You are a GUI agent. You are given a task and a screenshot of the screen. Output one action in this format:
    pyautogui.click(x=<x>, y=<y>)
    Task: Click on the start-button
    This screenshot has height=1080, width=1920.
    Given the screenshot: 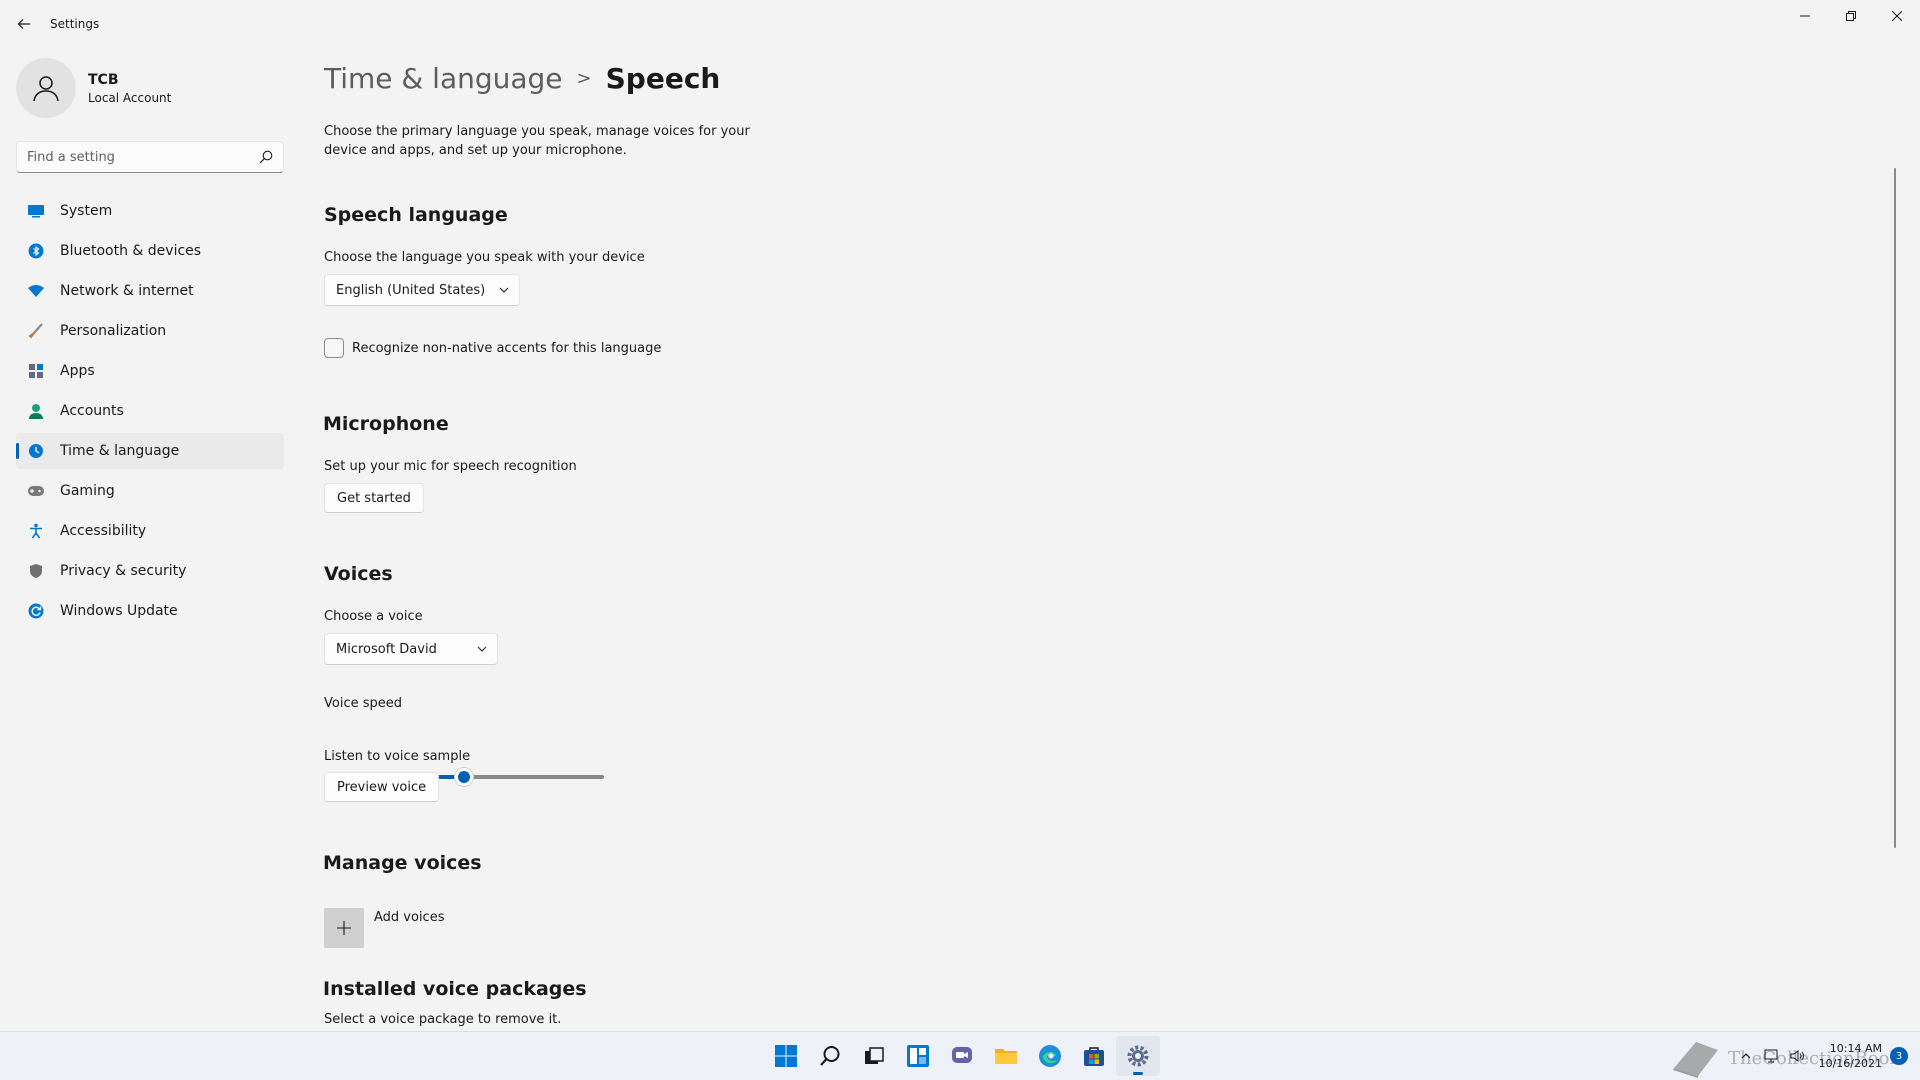 What is the action you would take?
    pyautogui.click(x=786, y=1056)
    